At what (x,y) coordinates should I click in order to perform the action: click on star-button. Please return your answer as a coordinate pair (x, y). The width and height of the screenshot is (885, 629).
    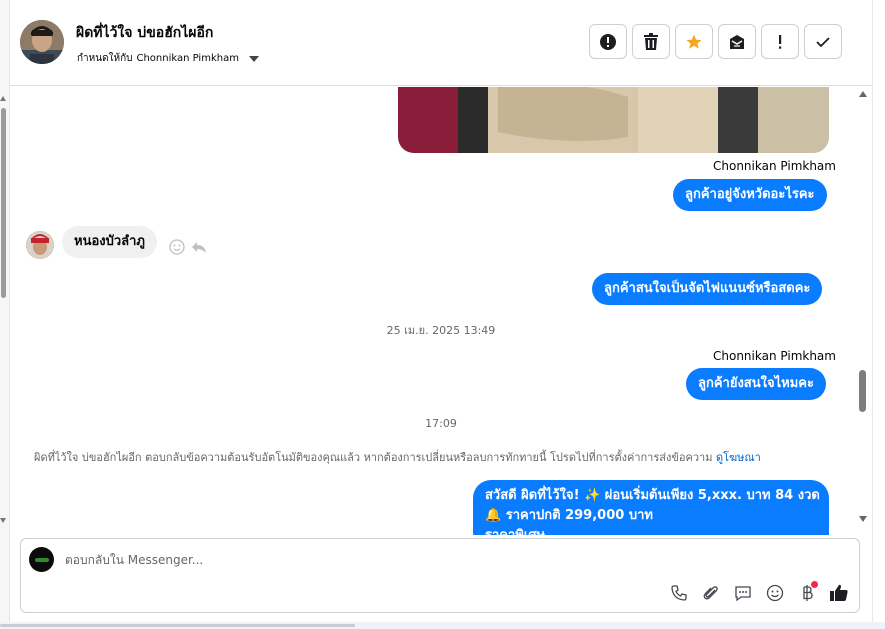
    Looking at the image, I should click on (694, 41).